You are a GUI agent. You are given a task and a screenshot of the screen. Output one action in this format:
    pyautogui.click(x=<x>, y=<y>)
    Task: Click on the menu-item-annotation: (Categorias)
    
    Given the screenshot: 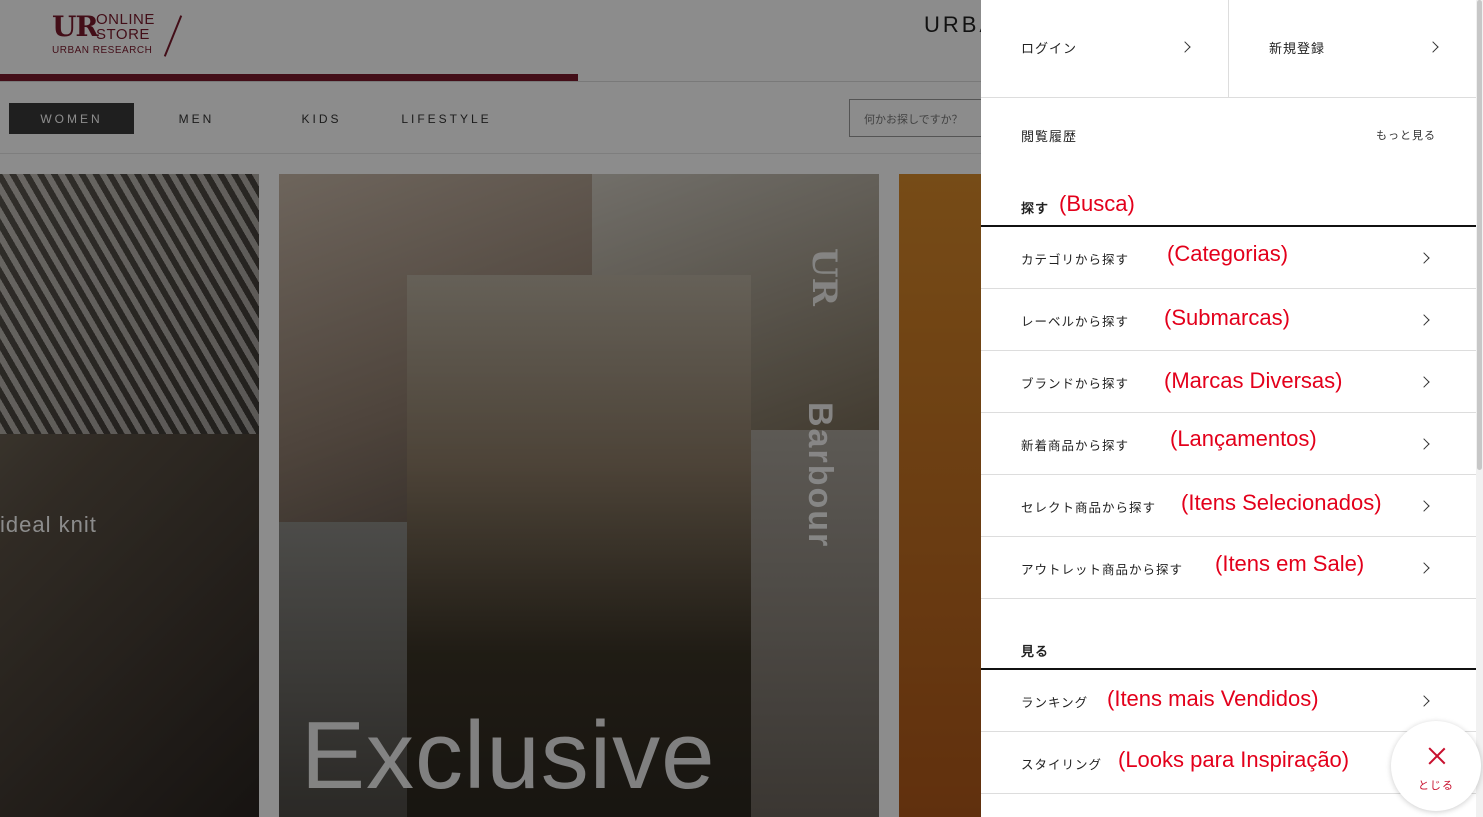 What is the action you would take?
    pyautogui.click(x=1228, y=253)
    